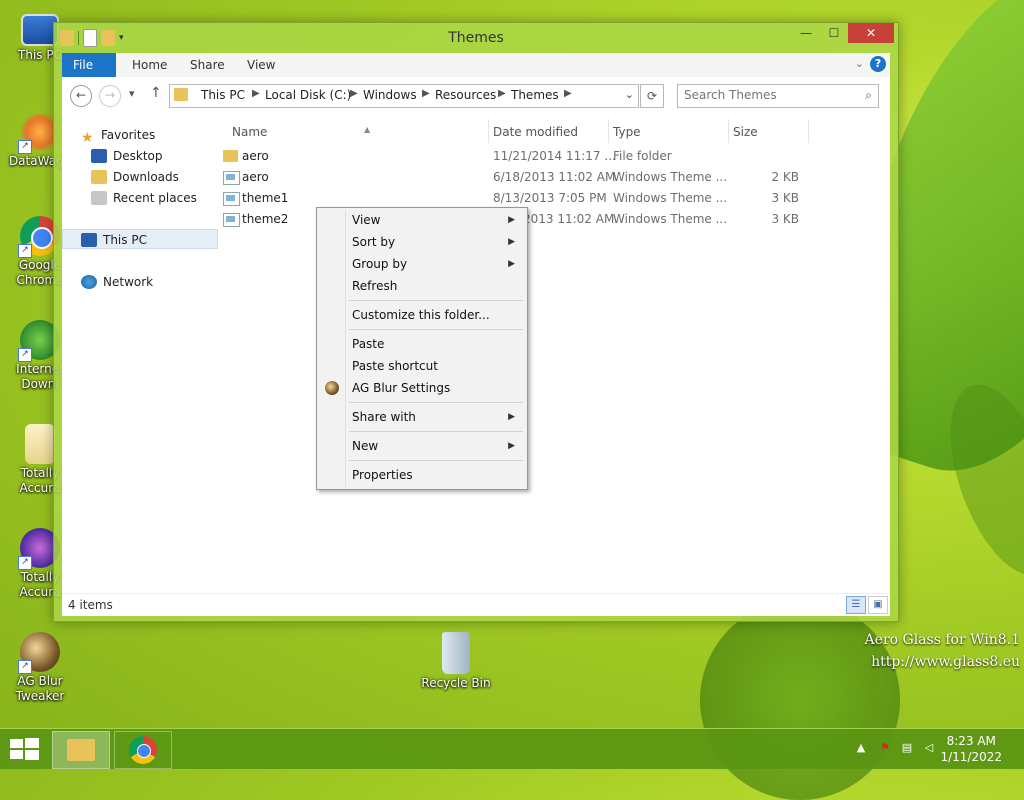 The height and width of the screenshot is (800, 1024). I want to click on breadcrumb-themes: Themes, so click(535, 95).